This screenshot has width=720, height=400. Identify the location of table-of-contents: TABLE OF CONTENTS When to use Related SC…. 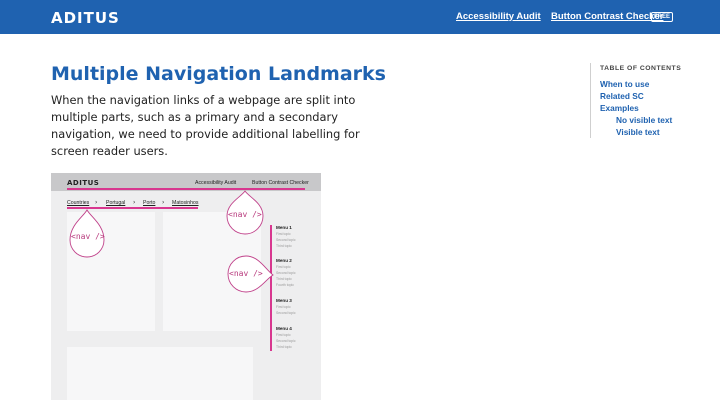
(645, 100).